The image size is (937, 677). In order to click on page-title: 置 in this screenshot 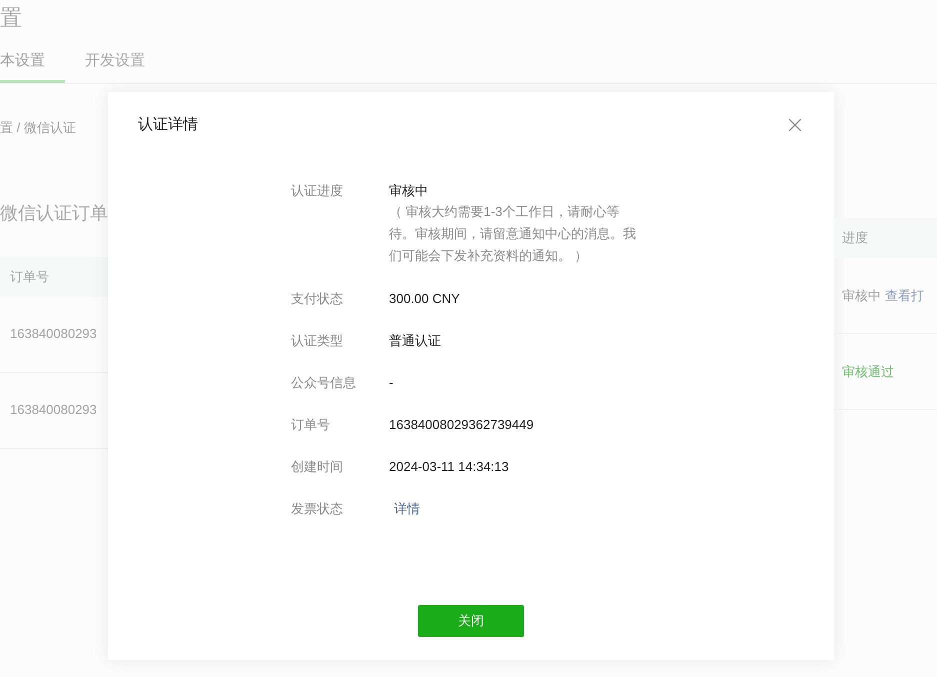, I will do `click(11, 18)`.